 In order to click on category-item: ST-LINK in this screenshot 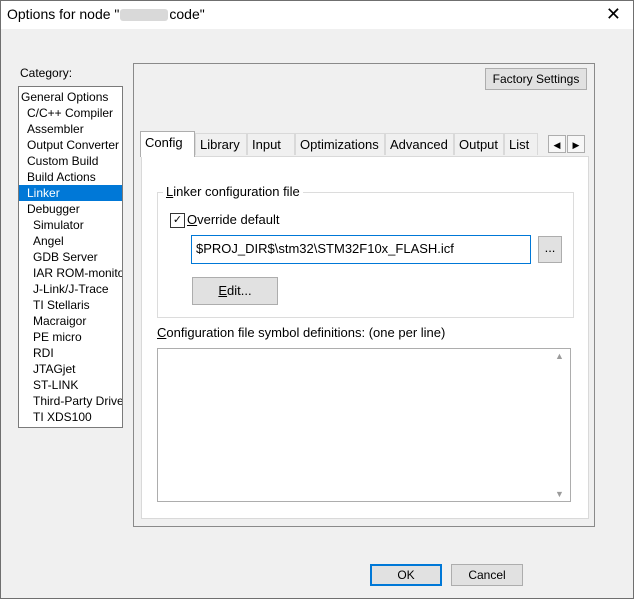, I will do `click(70, 385)`.